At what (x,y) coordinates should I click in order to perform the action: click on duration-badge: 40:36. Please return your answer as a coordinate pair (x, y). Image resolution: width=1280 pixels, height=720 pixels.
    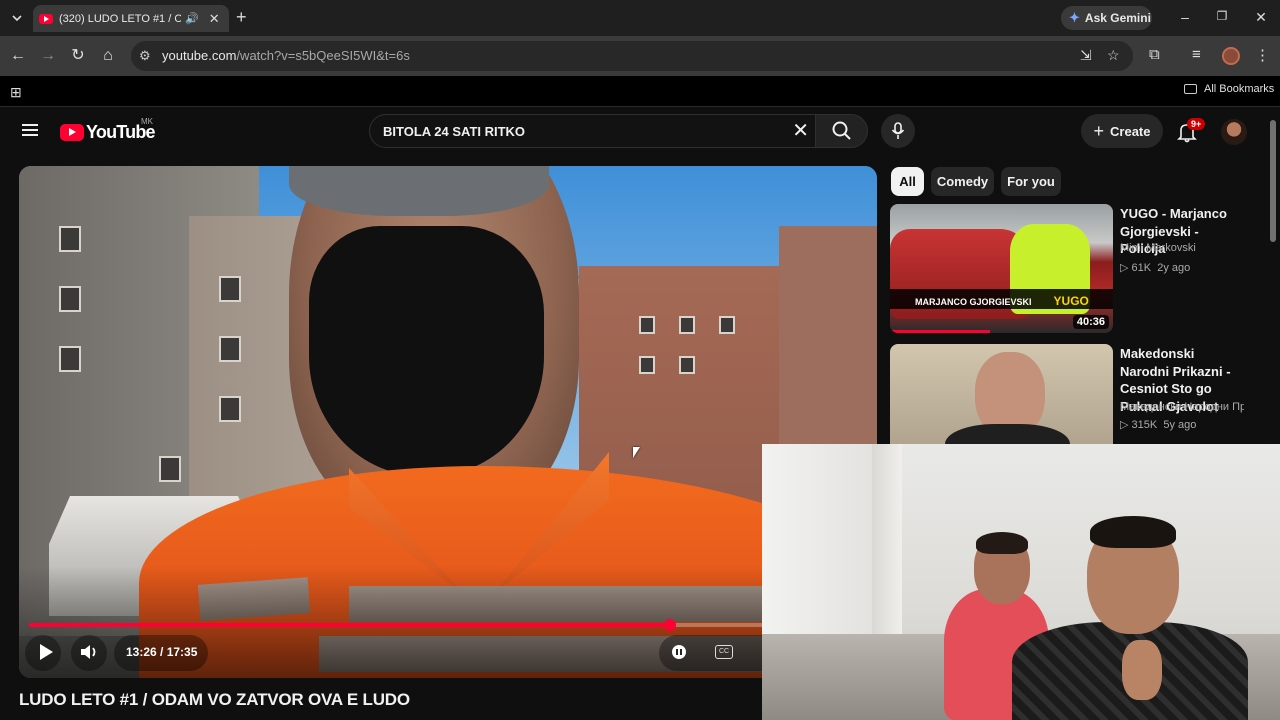
    Looking at the image, I should click on (1090, 322).